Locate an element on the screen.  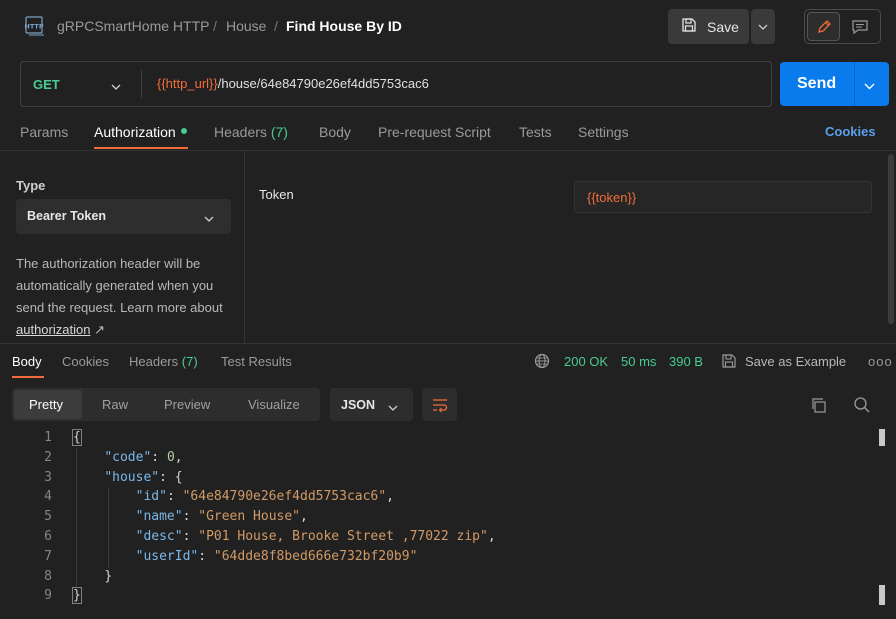
response-tab-cookies: Cookies is located at coordinates (85, 361).